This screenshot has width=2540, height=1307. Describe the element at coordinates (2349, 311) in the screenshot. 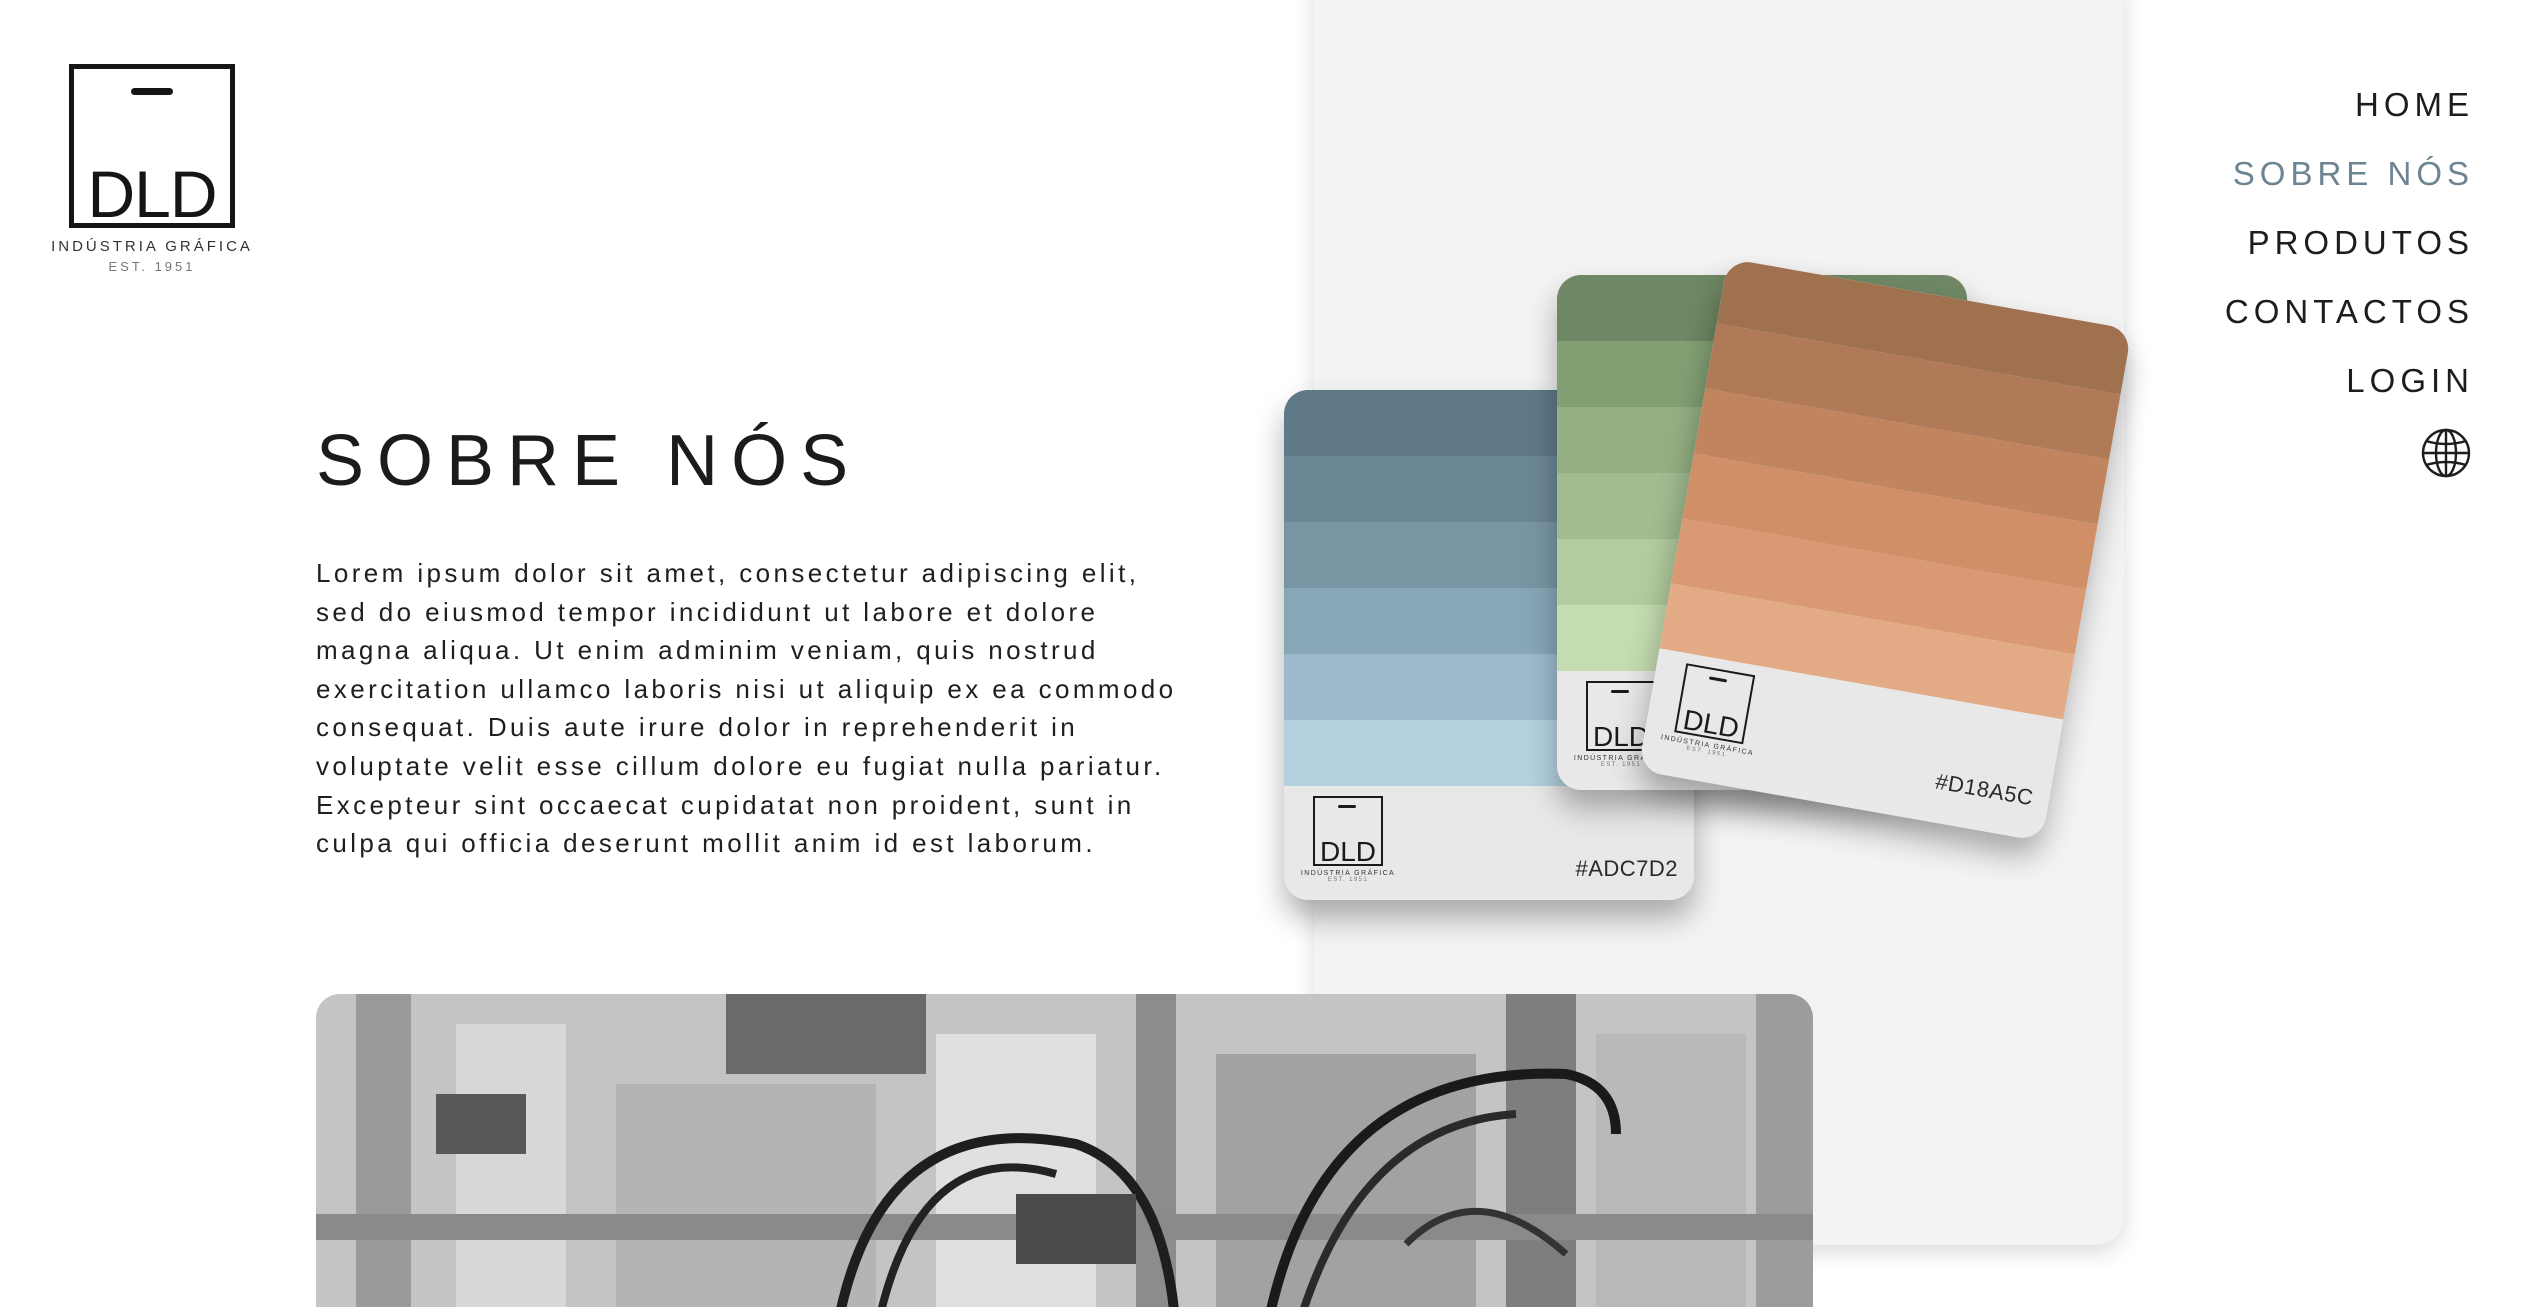

I see `nav-contactos: CONTACTOS` at that location.